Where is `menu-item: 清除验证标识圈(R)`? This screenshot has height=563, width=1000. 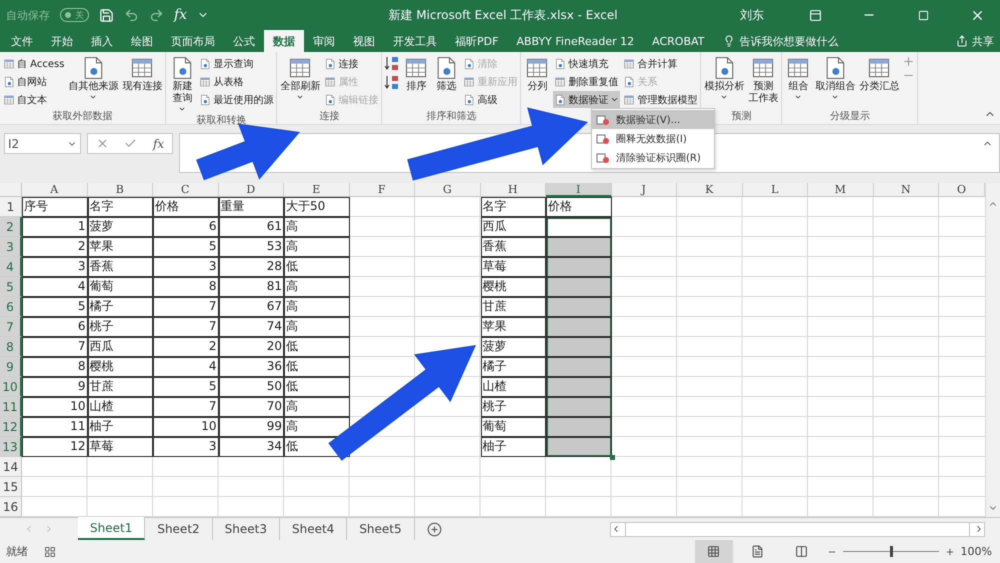
menu-item: 清除验证标识圈(R) is located at coordinates (653, 157).